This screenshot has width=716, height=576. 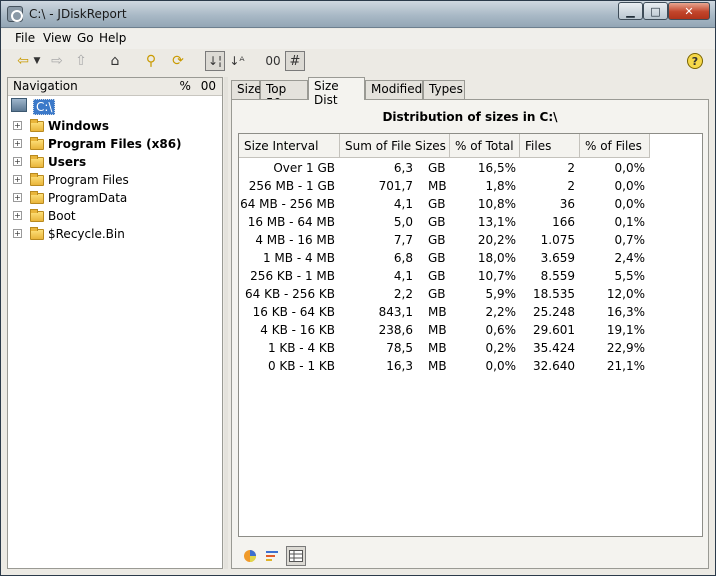 I want to click on cell-percent-files: 16,3%, so click(x=625, y=312).